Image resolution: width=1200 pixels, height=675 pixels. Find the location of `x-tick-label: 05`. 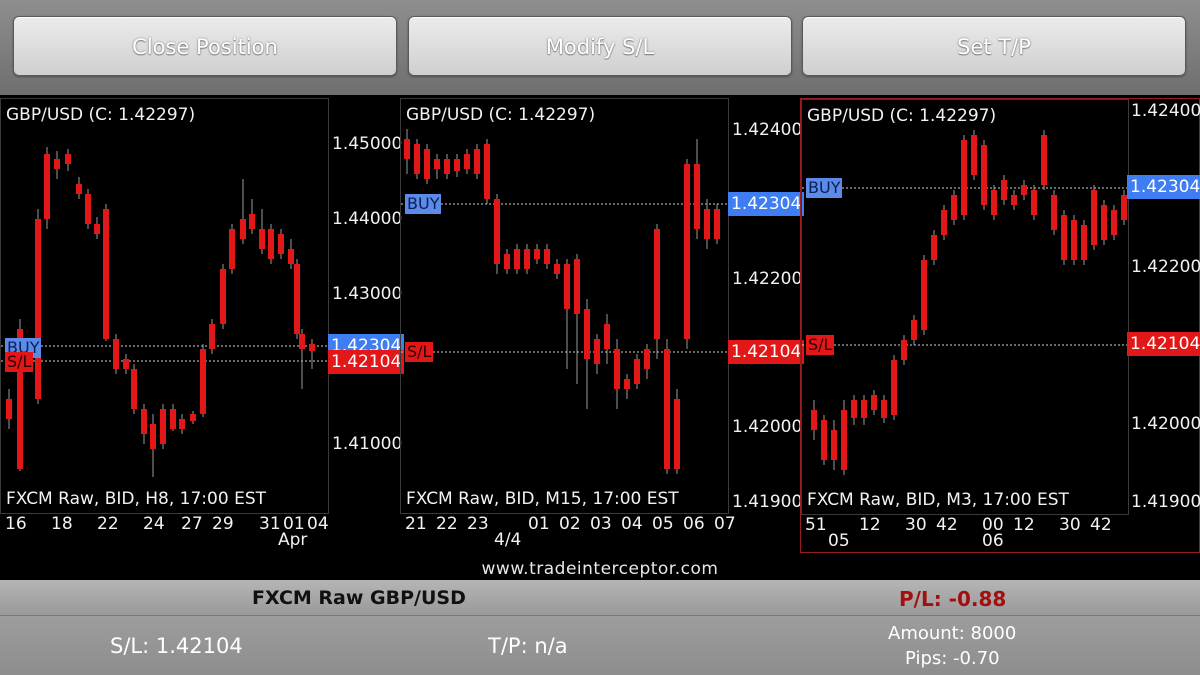

x-tick-label: 05 is located at coordinates (663, 524).